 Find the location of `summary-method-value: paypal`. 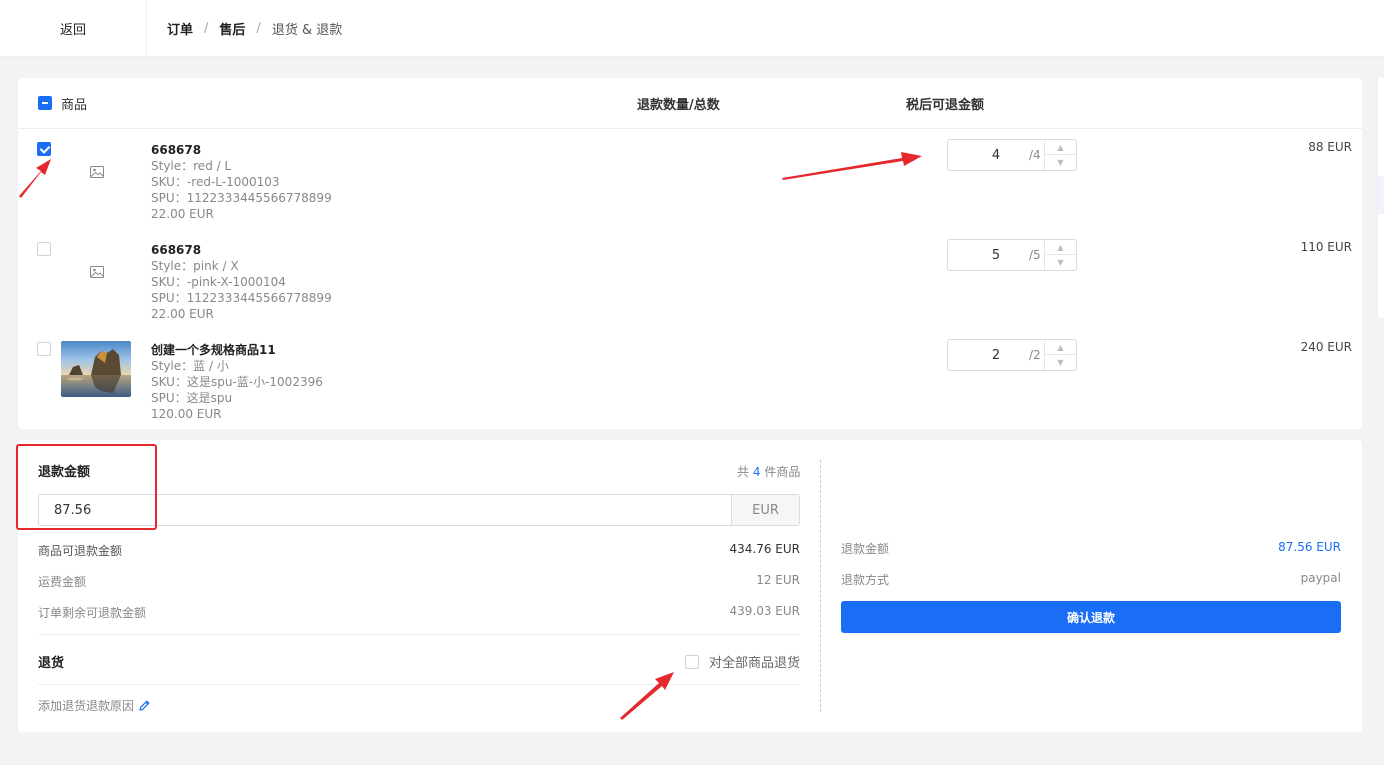

summary-method-value: paypal is located at coordinates (1320, 578).